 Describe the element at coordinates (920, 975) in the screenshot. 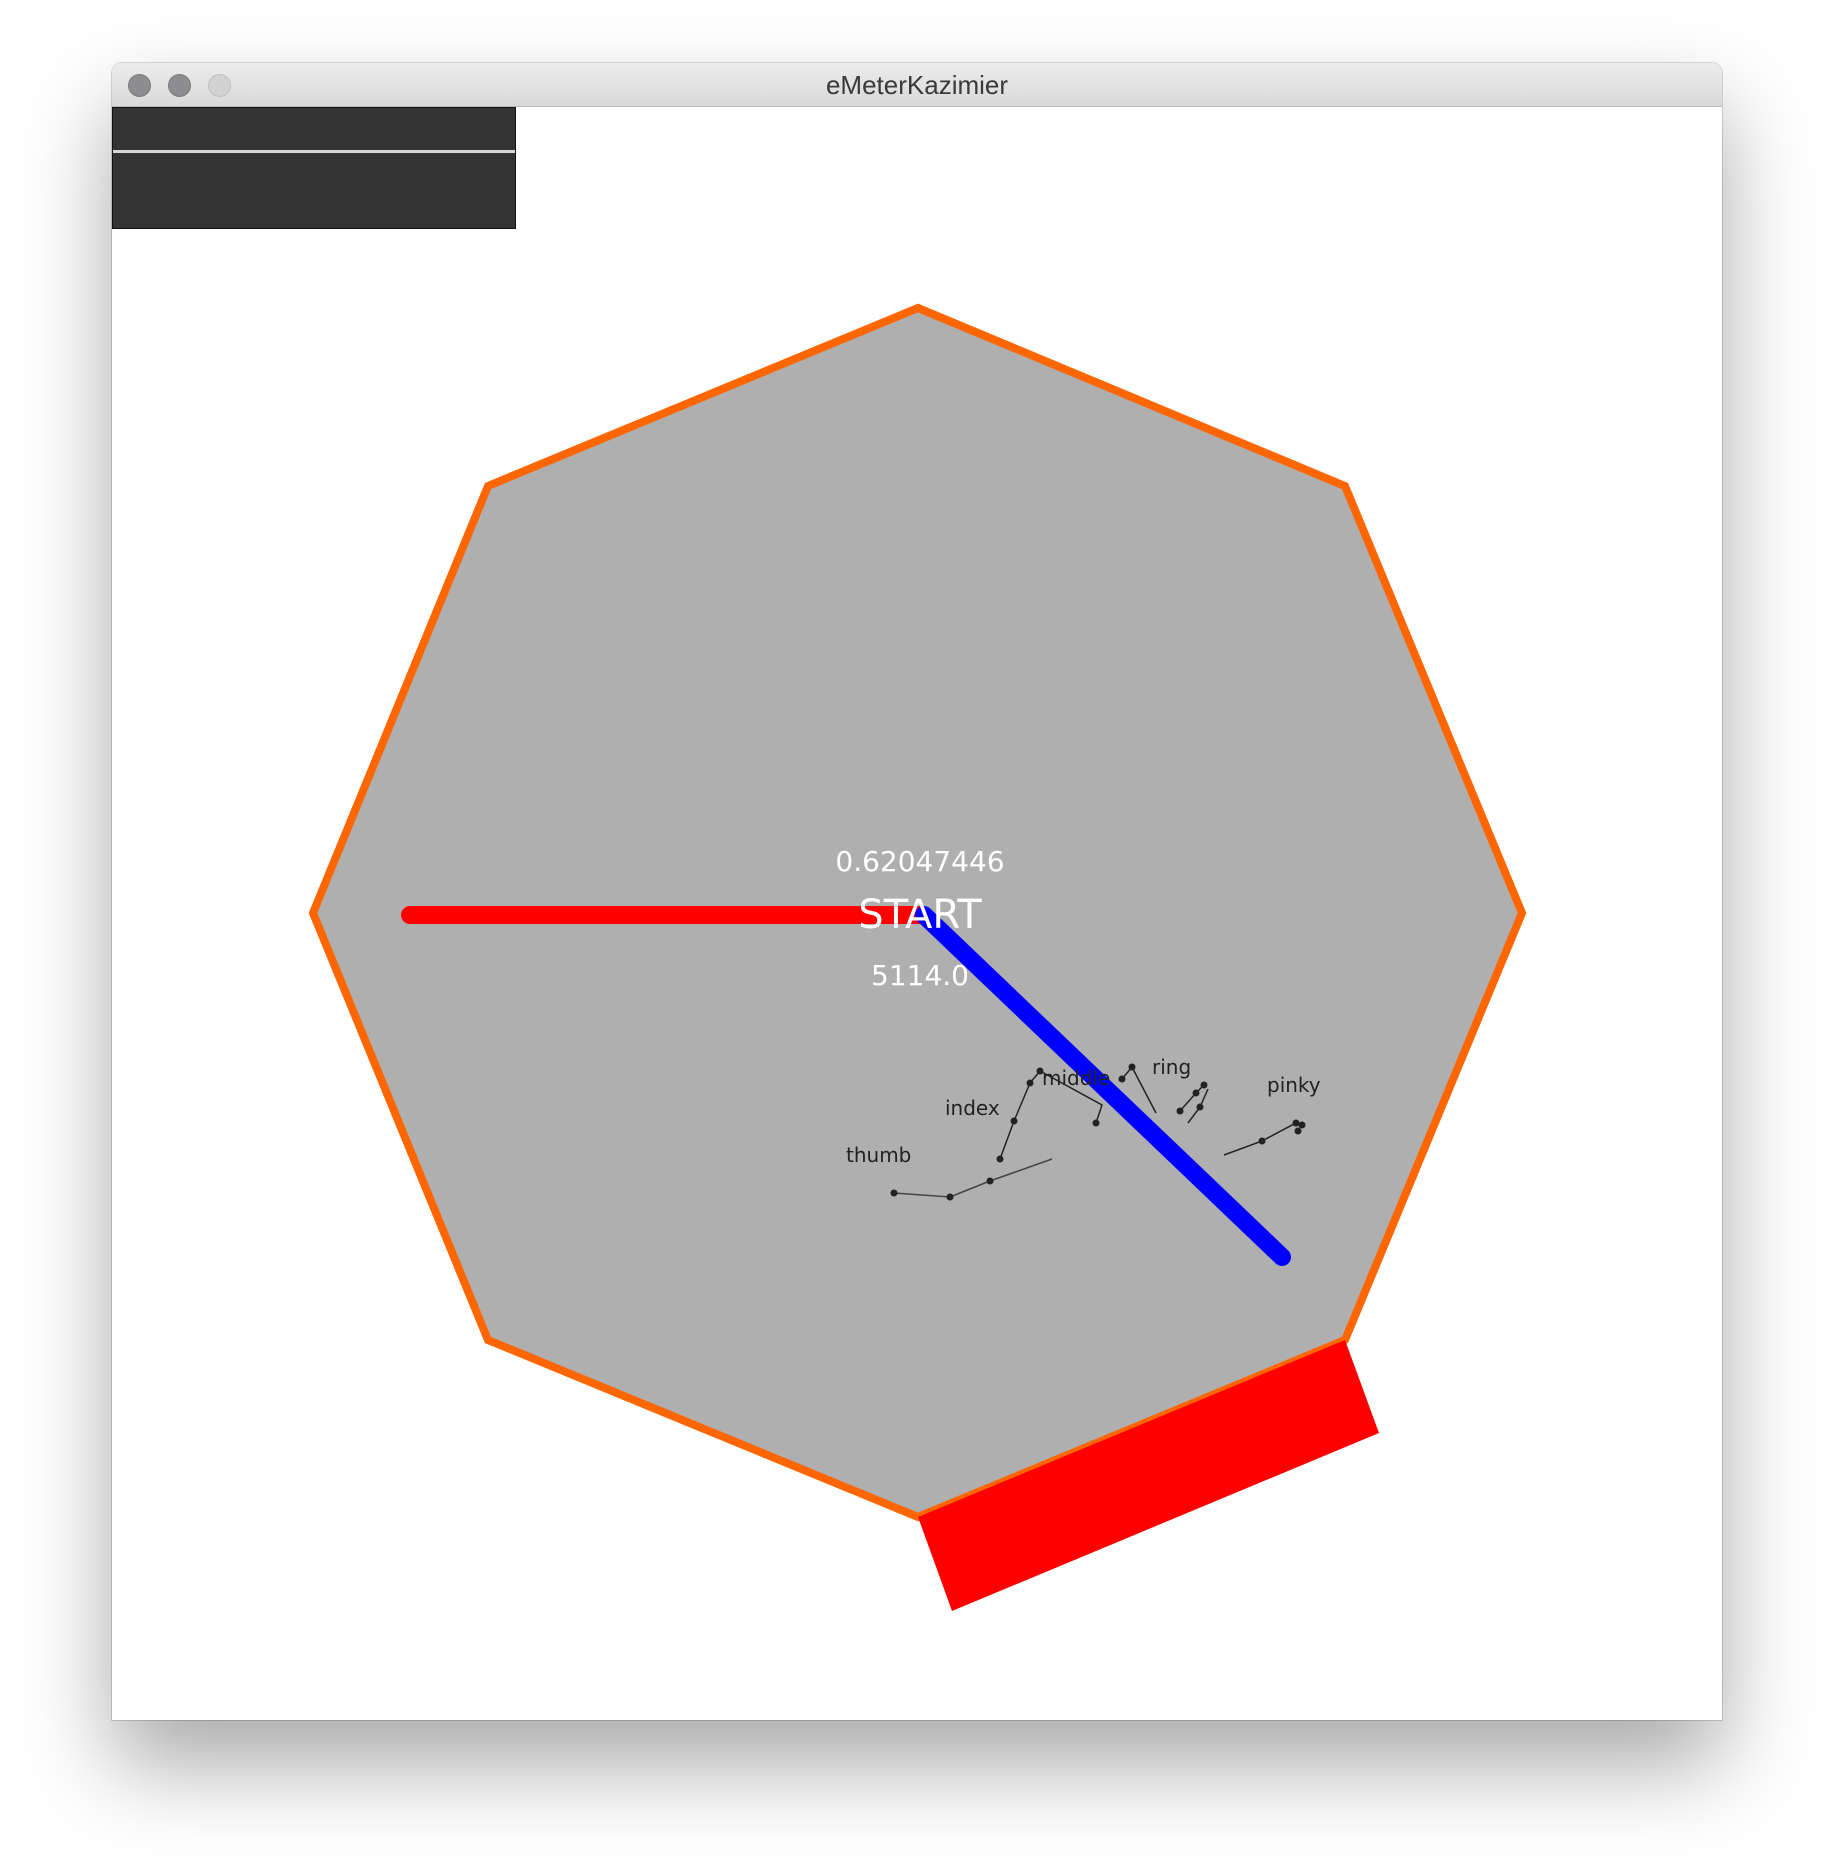

I see `meter-value-bottom: 5114.0` at that location.